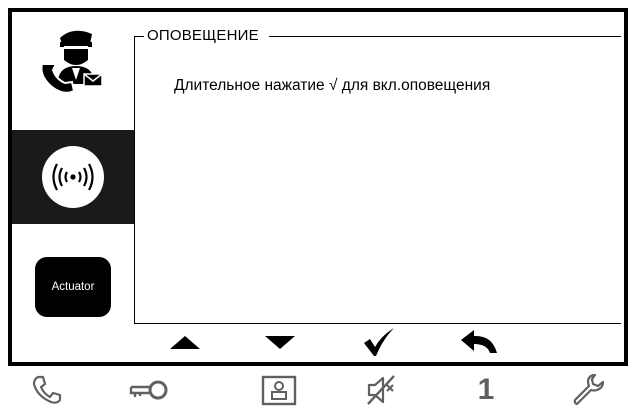  I want to click on confirm-button, so click(379, 342).